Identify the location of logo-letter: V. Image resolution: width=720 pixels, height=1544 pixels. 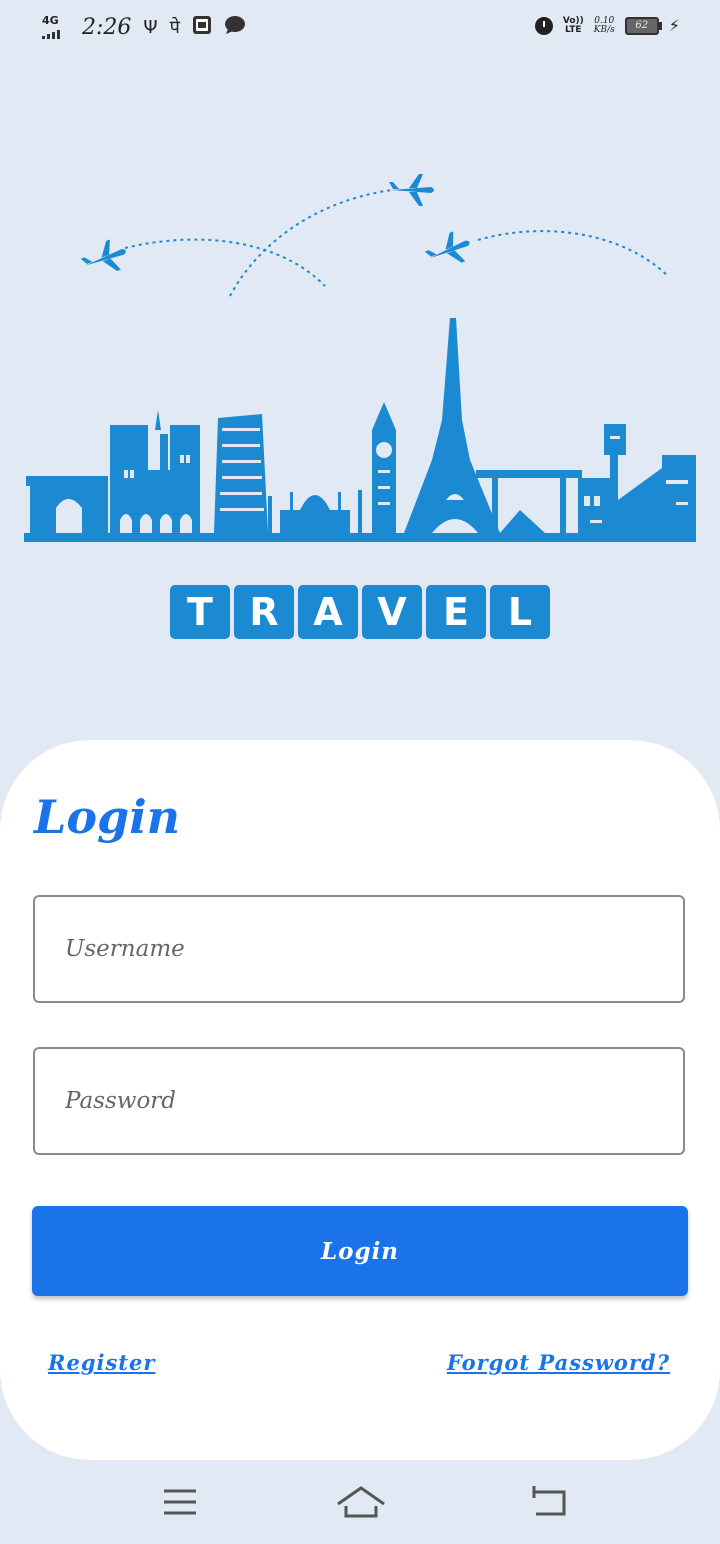
(392, 612).